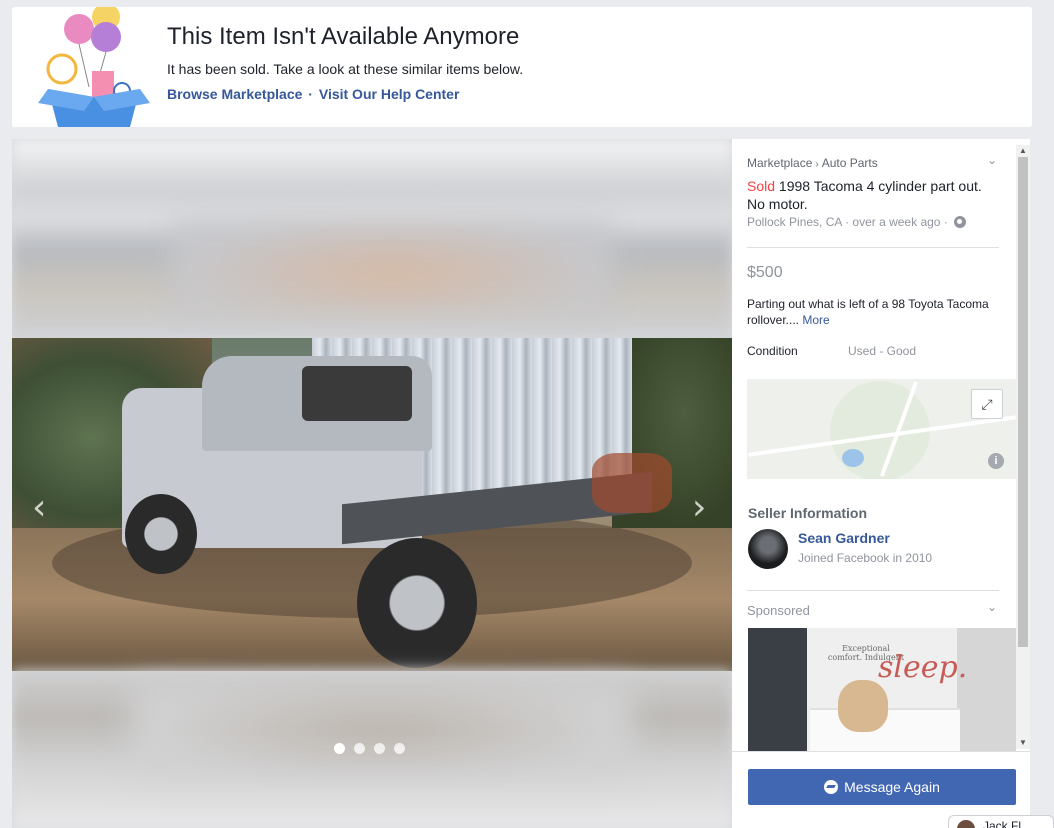 The width and height of the screenshot is (1054, 828). Describe the element at coordinates (1023, 402) in the screenshot. I see `scroll-thumb` at that location.